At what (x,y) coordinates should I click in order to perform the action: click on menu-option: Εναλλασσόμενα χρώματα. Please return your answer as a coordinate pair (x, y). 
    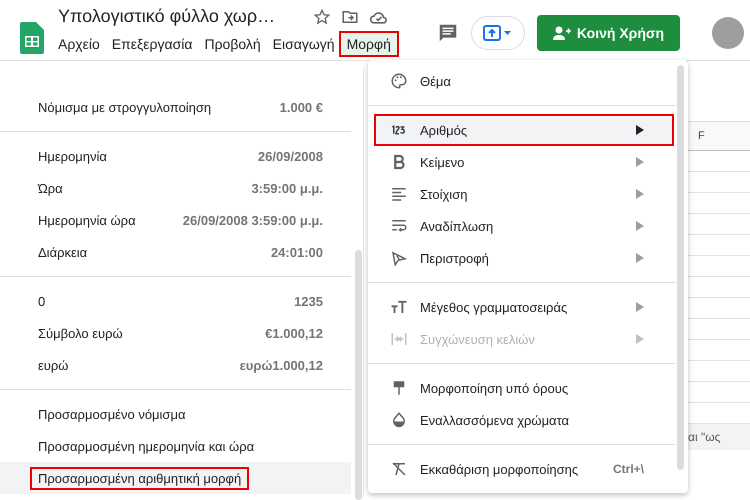
    Looking at the image, I should click on (524, 420).